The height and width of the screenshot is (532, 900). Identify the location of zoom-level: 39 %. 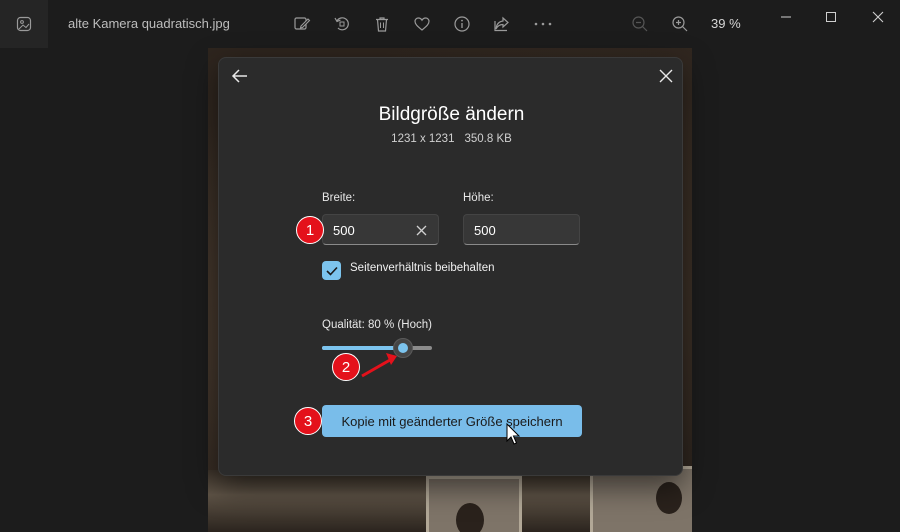
(726, 23).